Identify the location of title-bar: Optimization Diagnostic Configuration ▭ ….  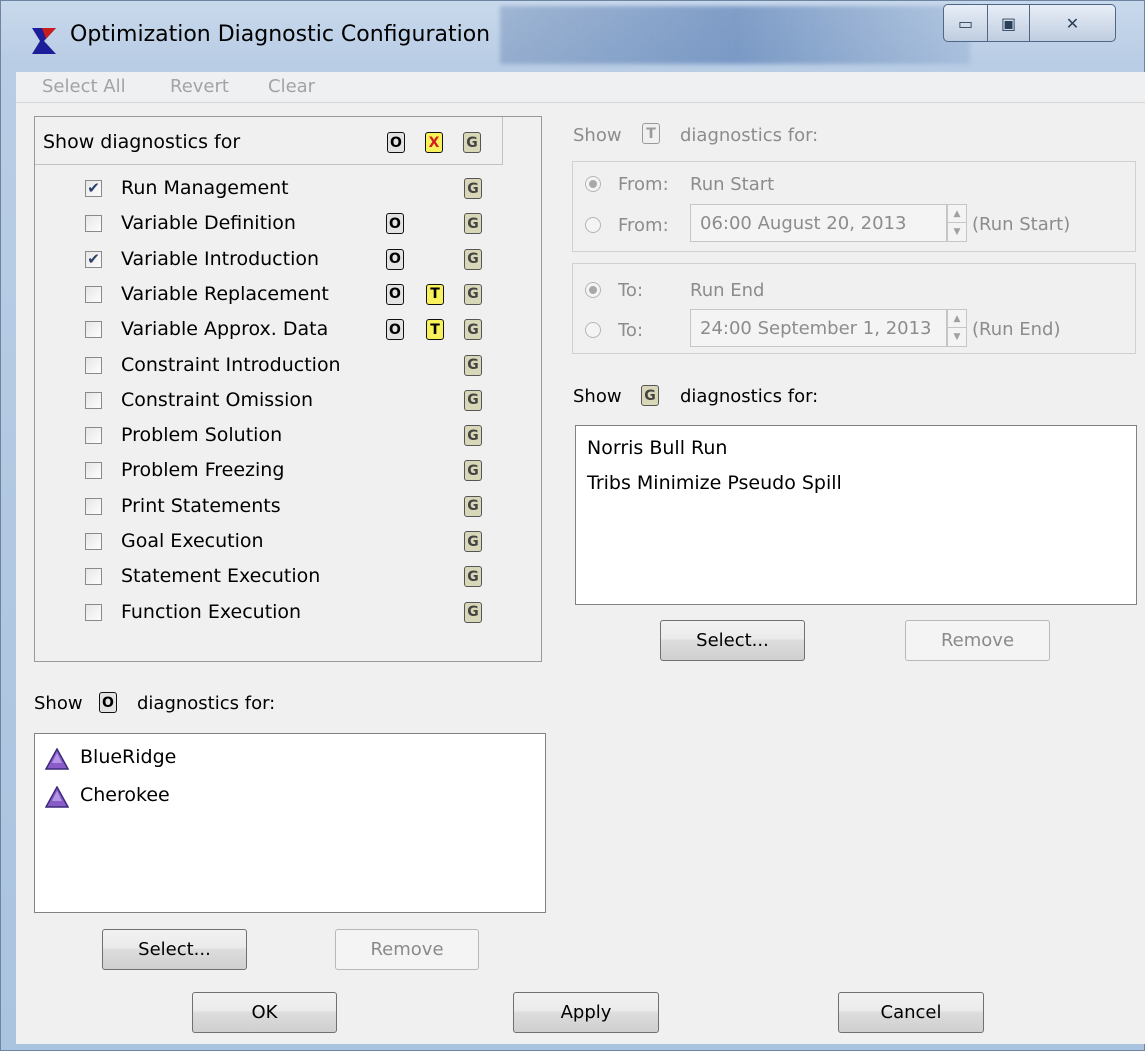
(572, 36).